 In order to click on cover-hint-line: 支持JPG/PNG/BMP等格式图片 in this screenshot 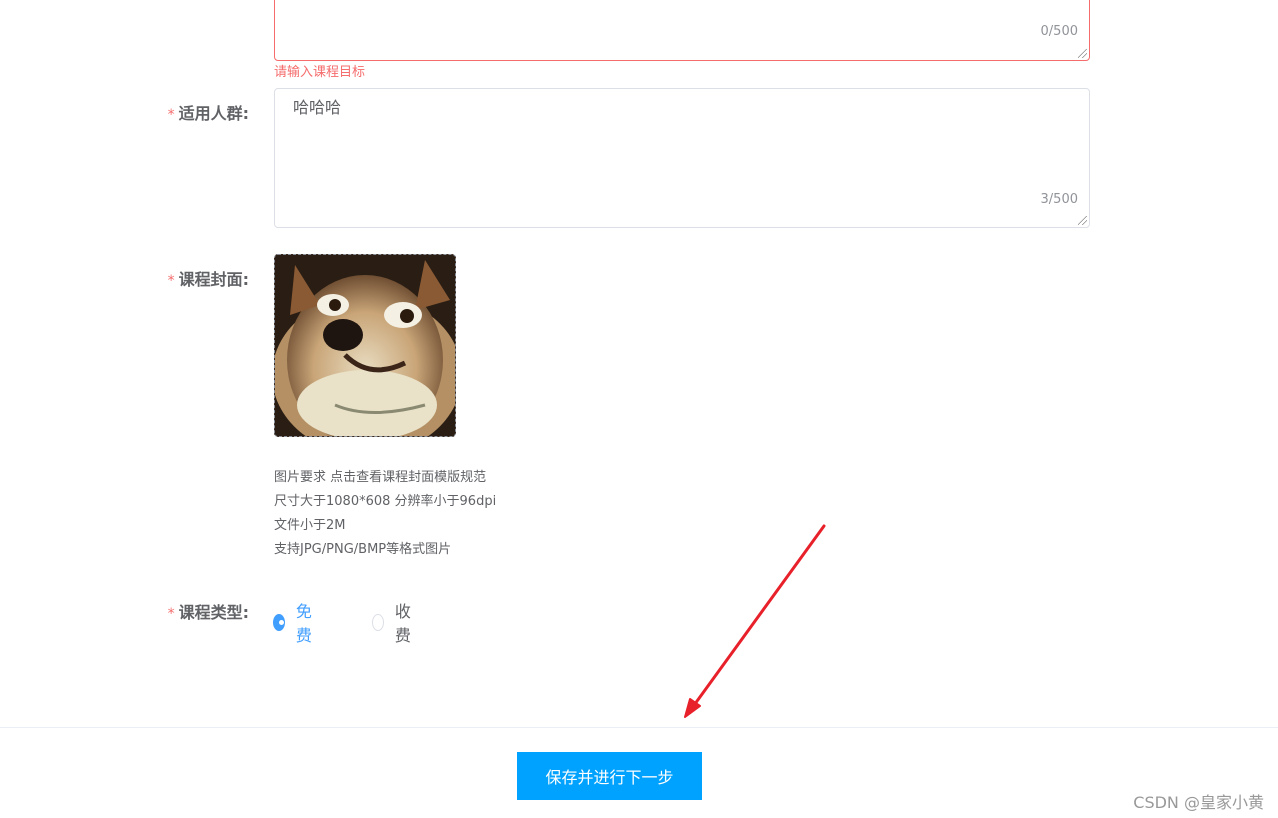, I will do `click(363, 549)`.